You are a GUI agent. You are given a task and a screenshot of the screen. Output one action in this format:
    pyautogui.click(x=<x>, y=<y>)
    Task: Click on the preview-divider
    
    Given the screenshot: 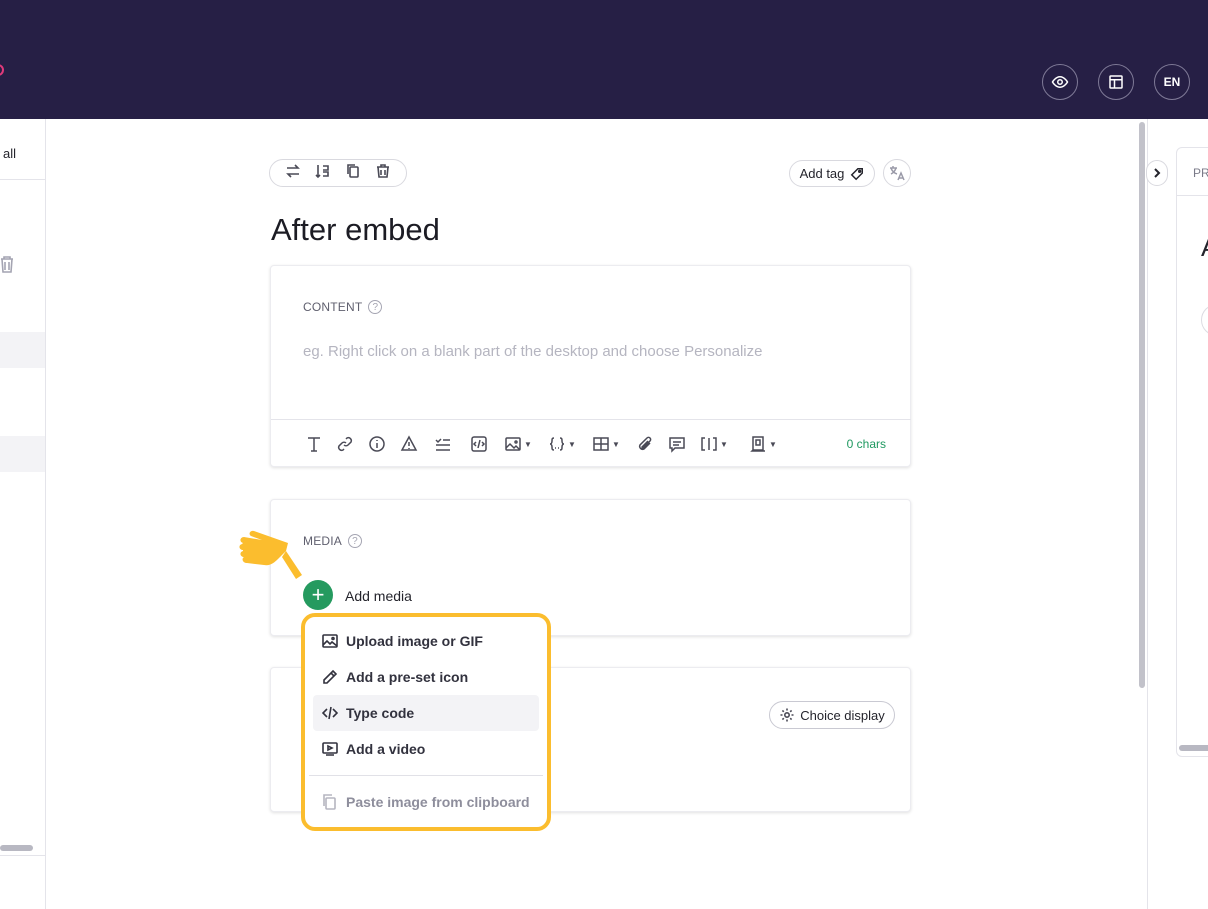 What is the action you would take?
    pyautogui.click(x=1192, y=195)
    